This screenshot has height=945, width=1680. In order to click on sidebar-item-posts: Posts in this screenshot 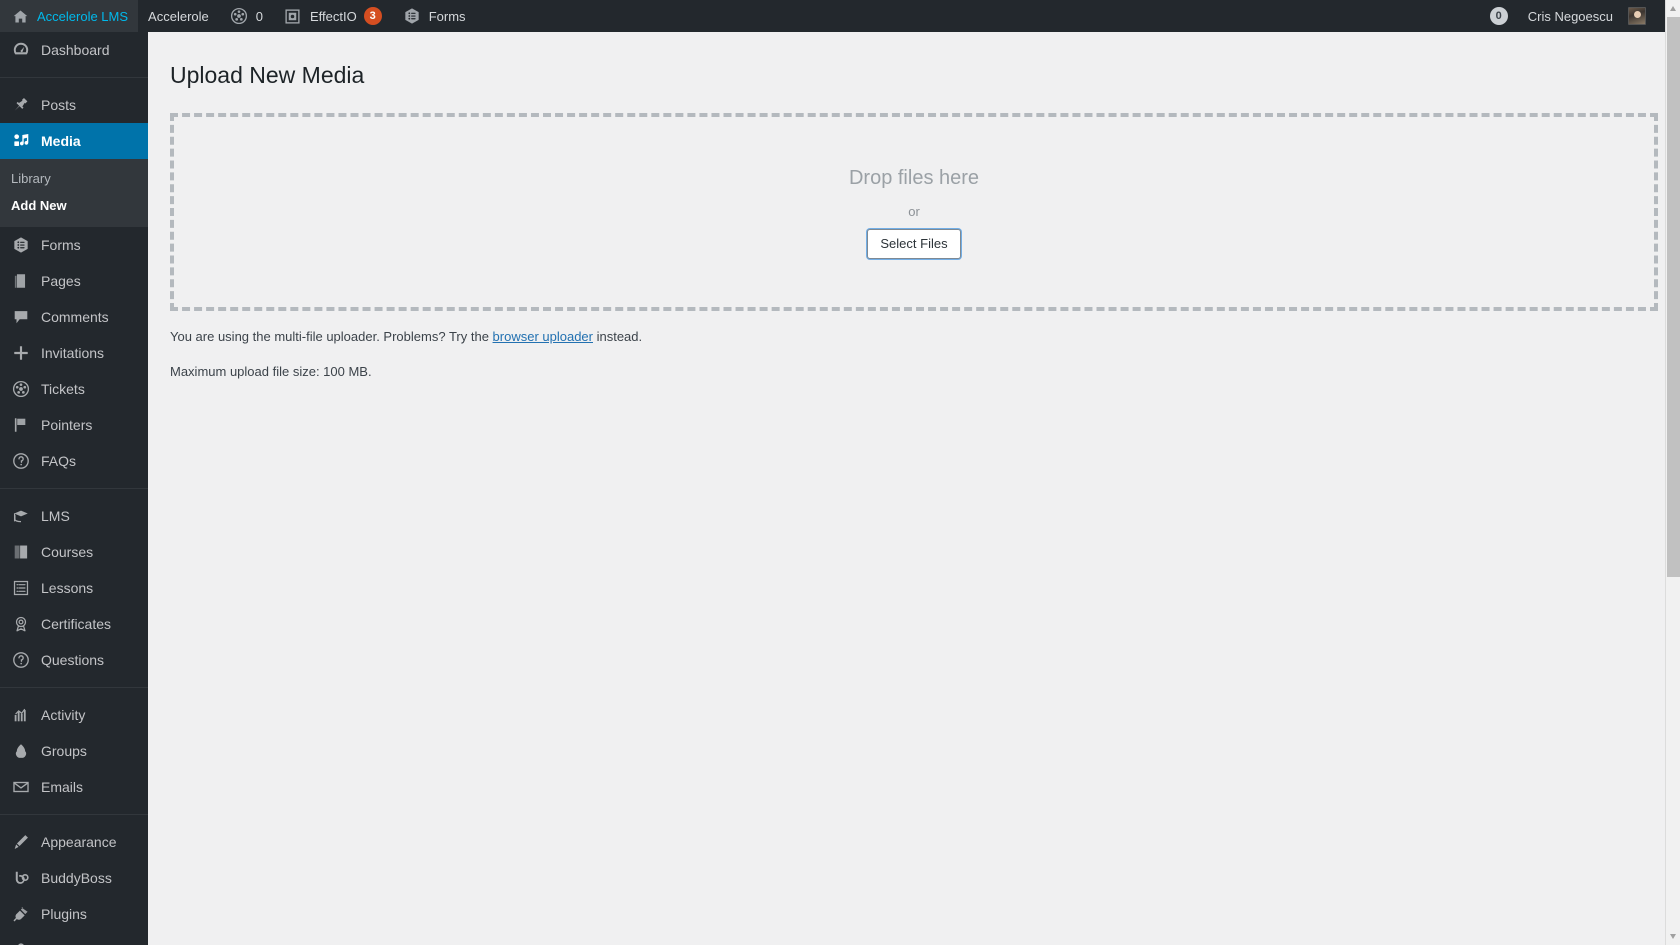, I will do `click(74, 105)`.